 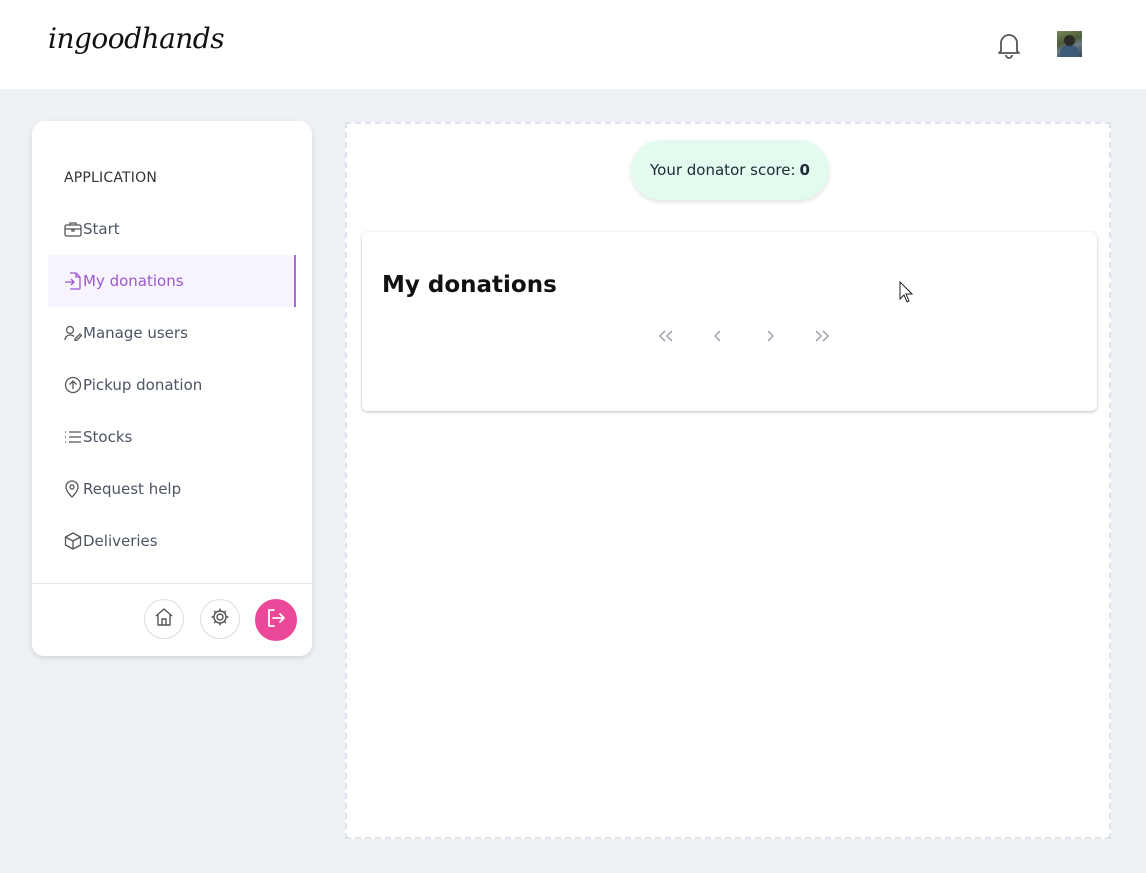 What do you see at coordinates (804, 170) in the screenshot?
I see `score-value: 0` at bounding box center [804, 170].